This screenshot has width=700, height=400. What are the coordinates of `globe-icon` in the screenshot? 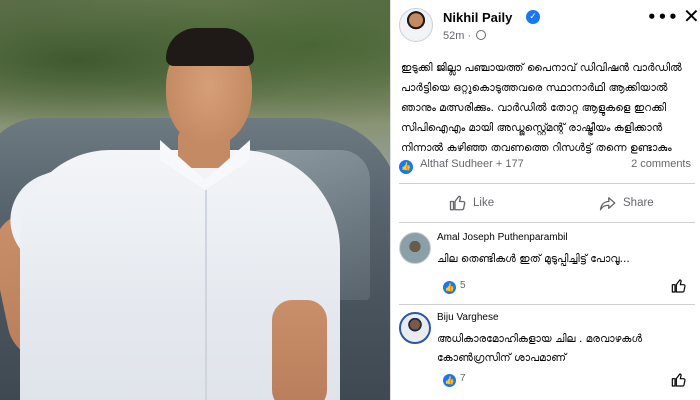 It's located at (481, 35).